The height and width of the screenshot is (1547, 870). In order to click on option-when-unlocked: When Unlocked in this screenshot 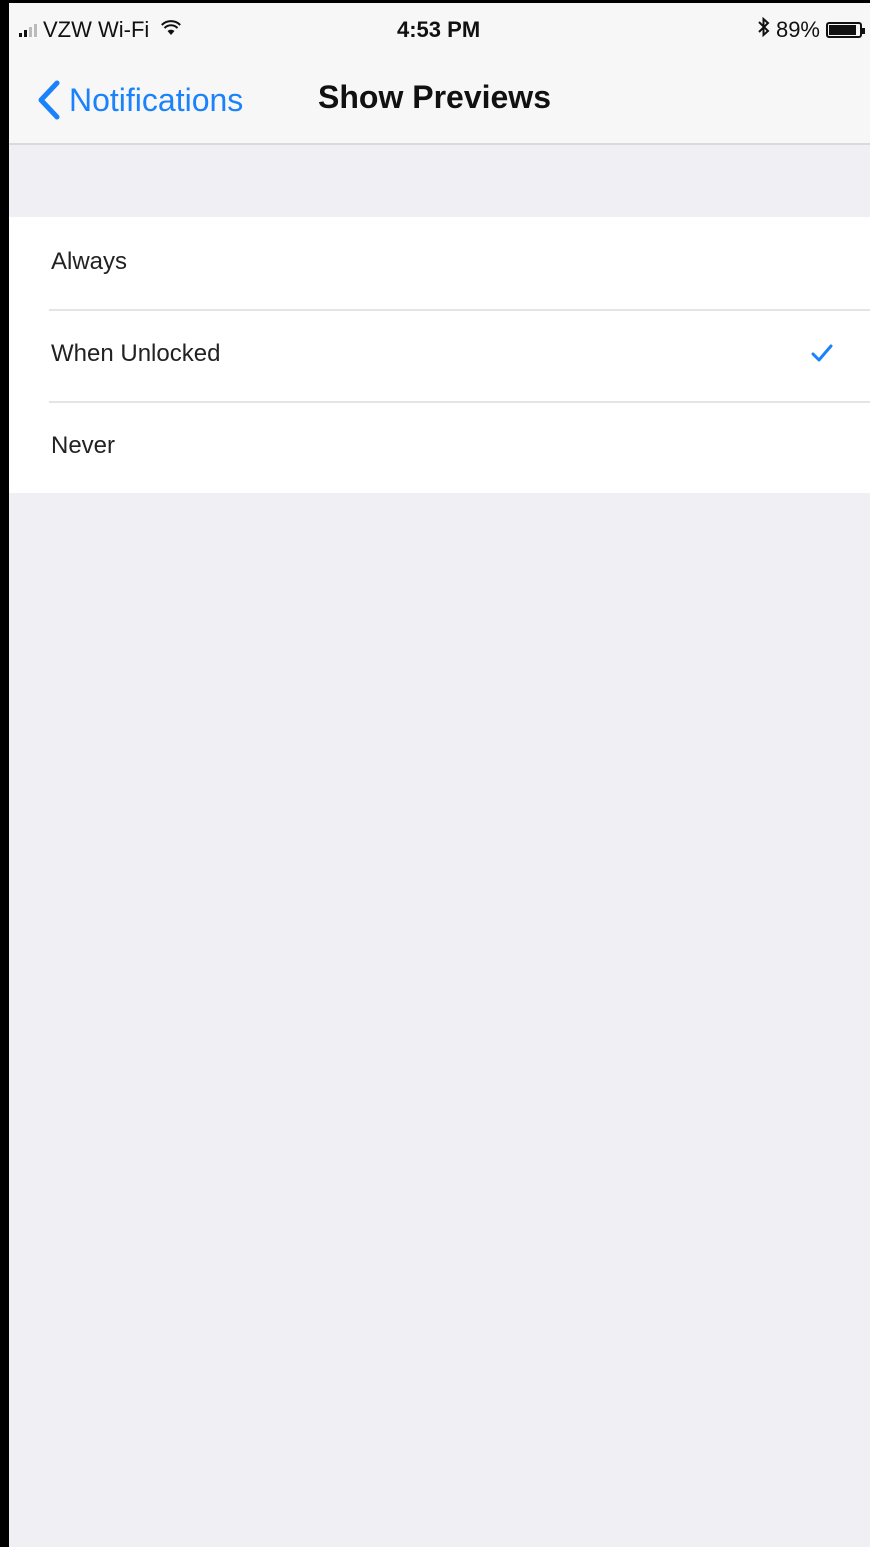, I will do `click(439, 355)`.